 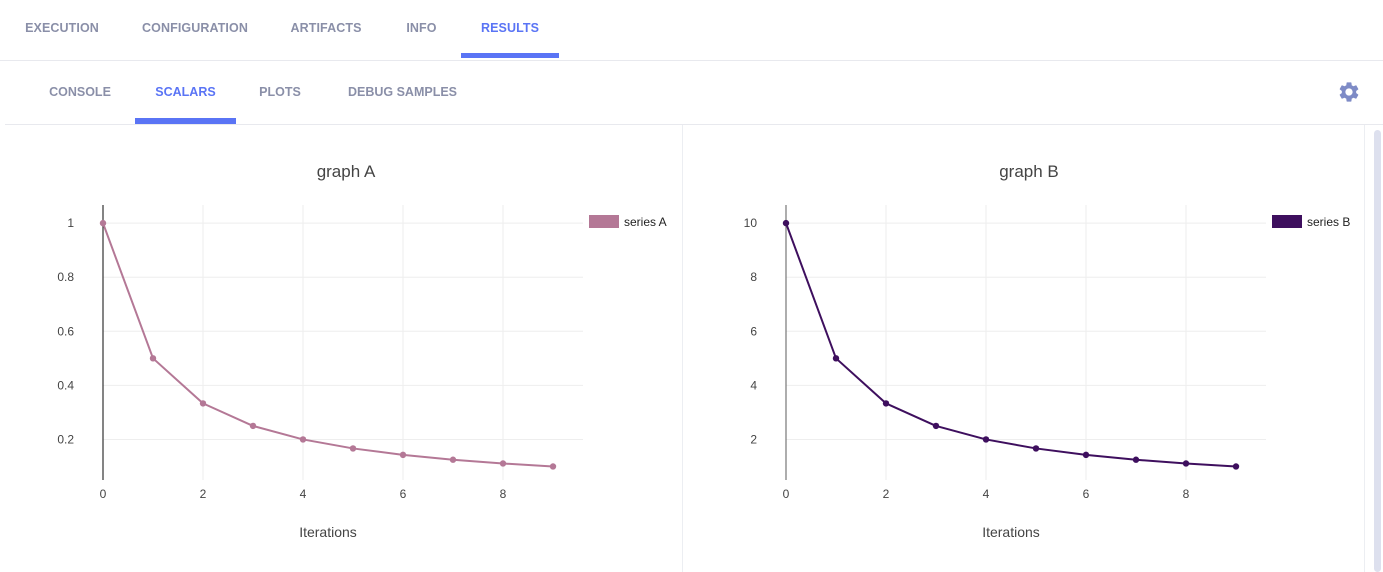 I want to click on y-tick-label: 2, so click(x=753, y=439).